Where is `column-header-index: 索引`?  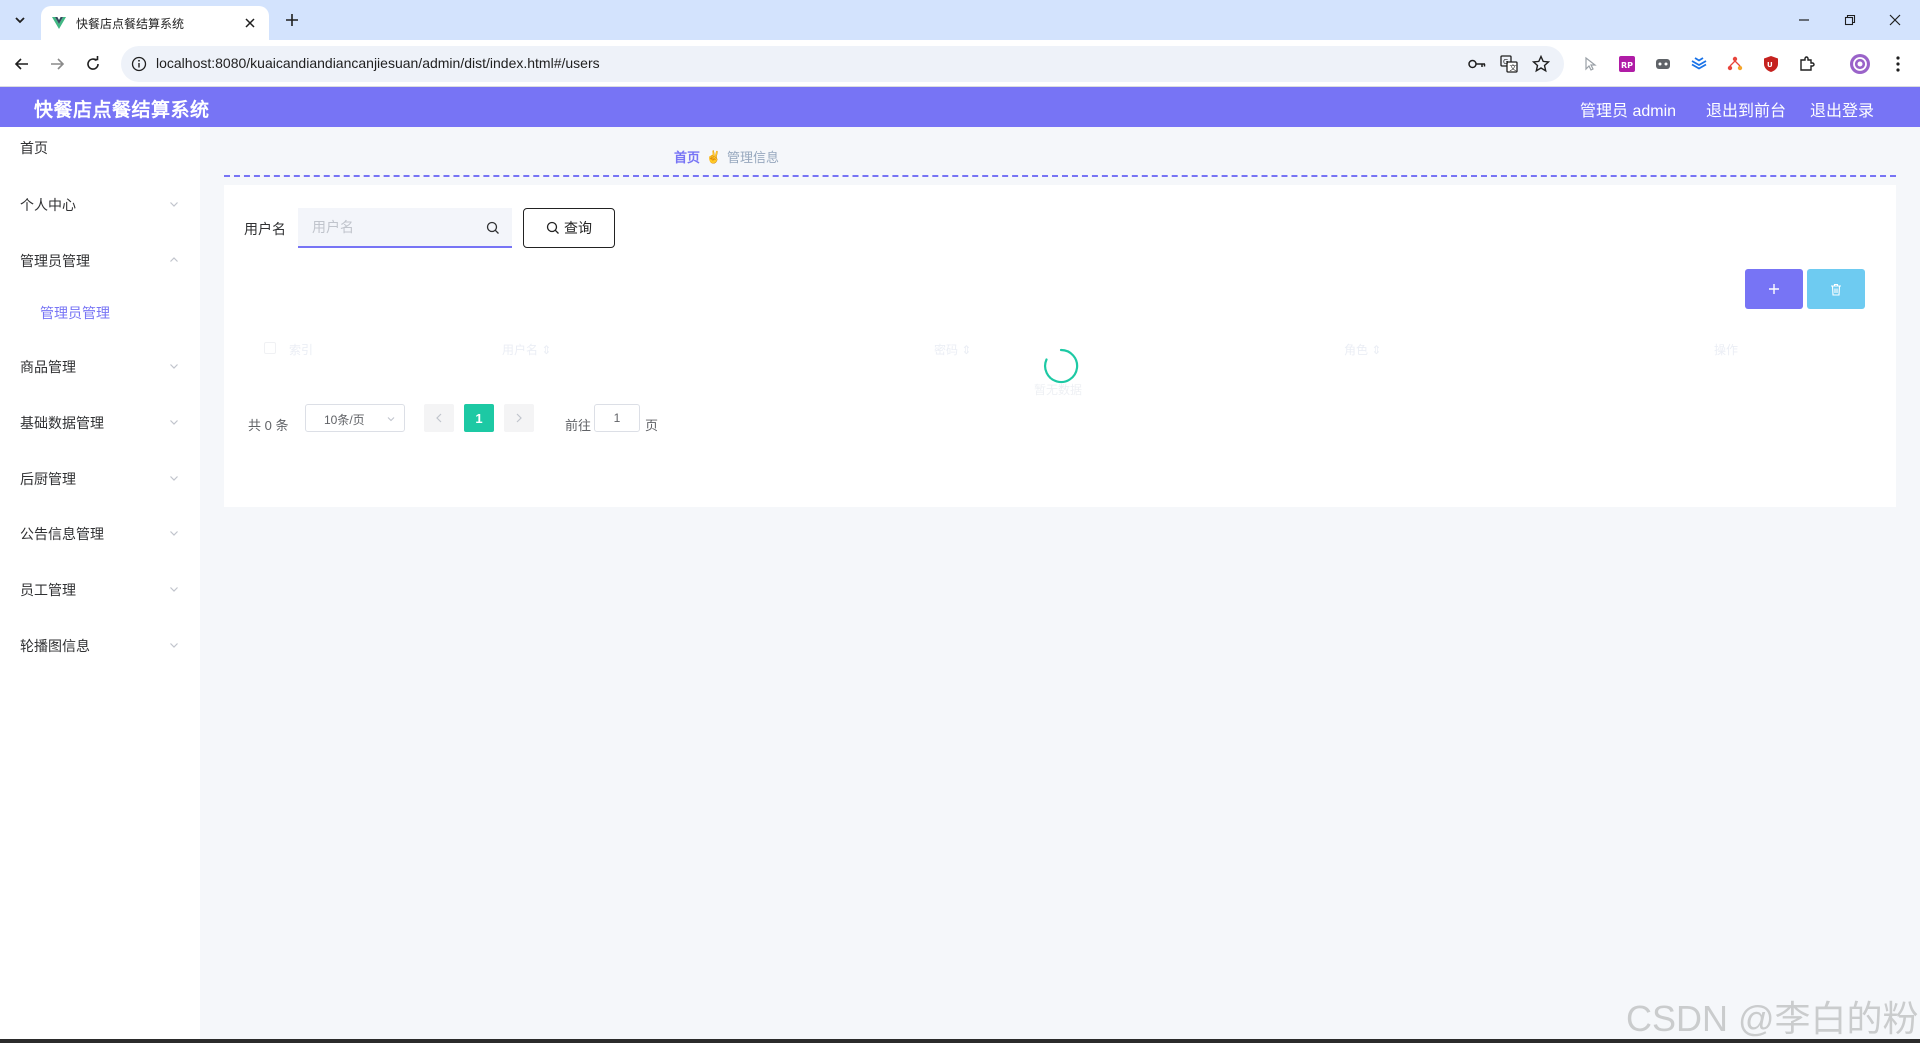 column-header-index: 索引 is located at coordinates (301, 350).